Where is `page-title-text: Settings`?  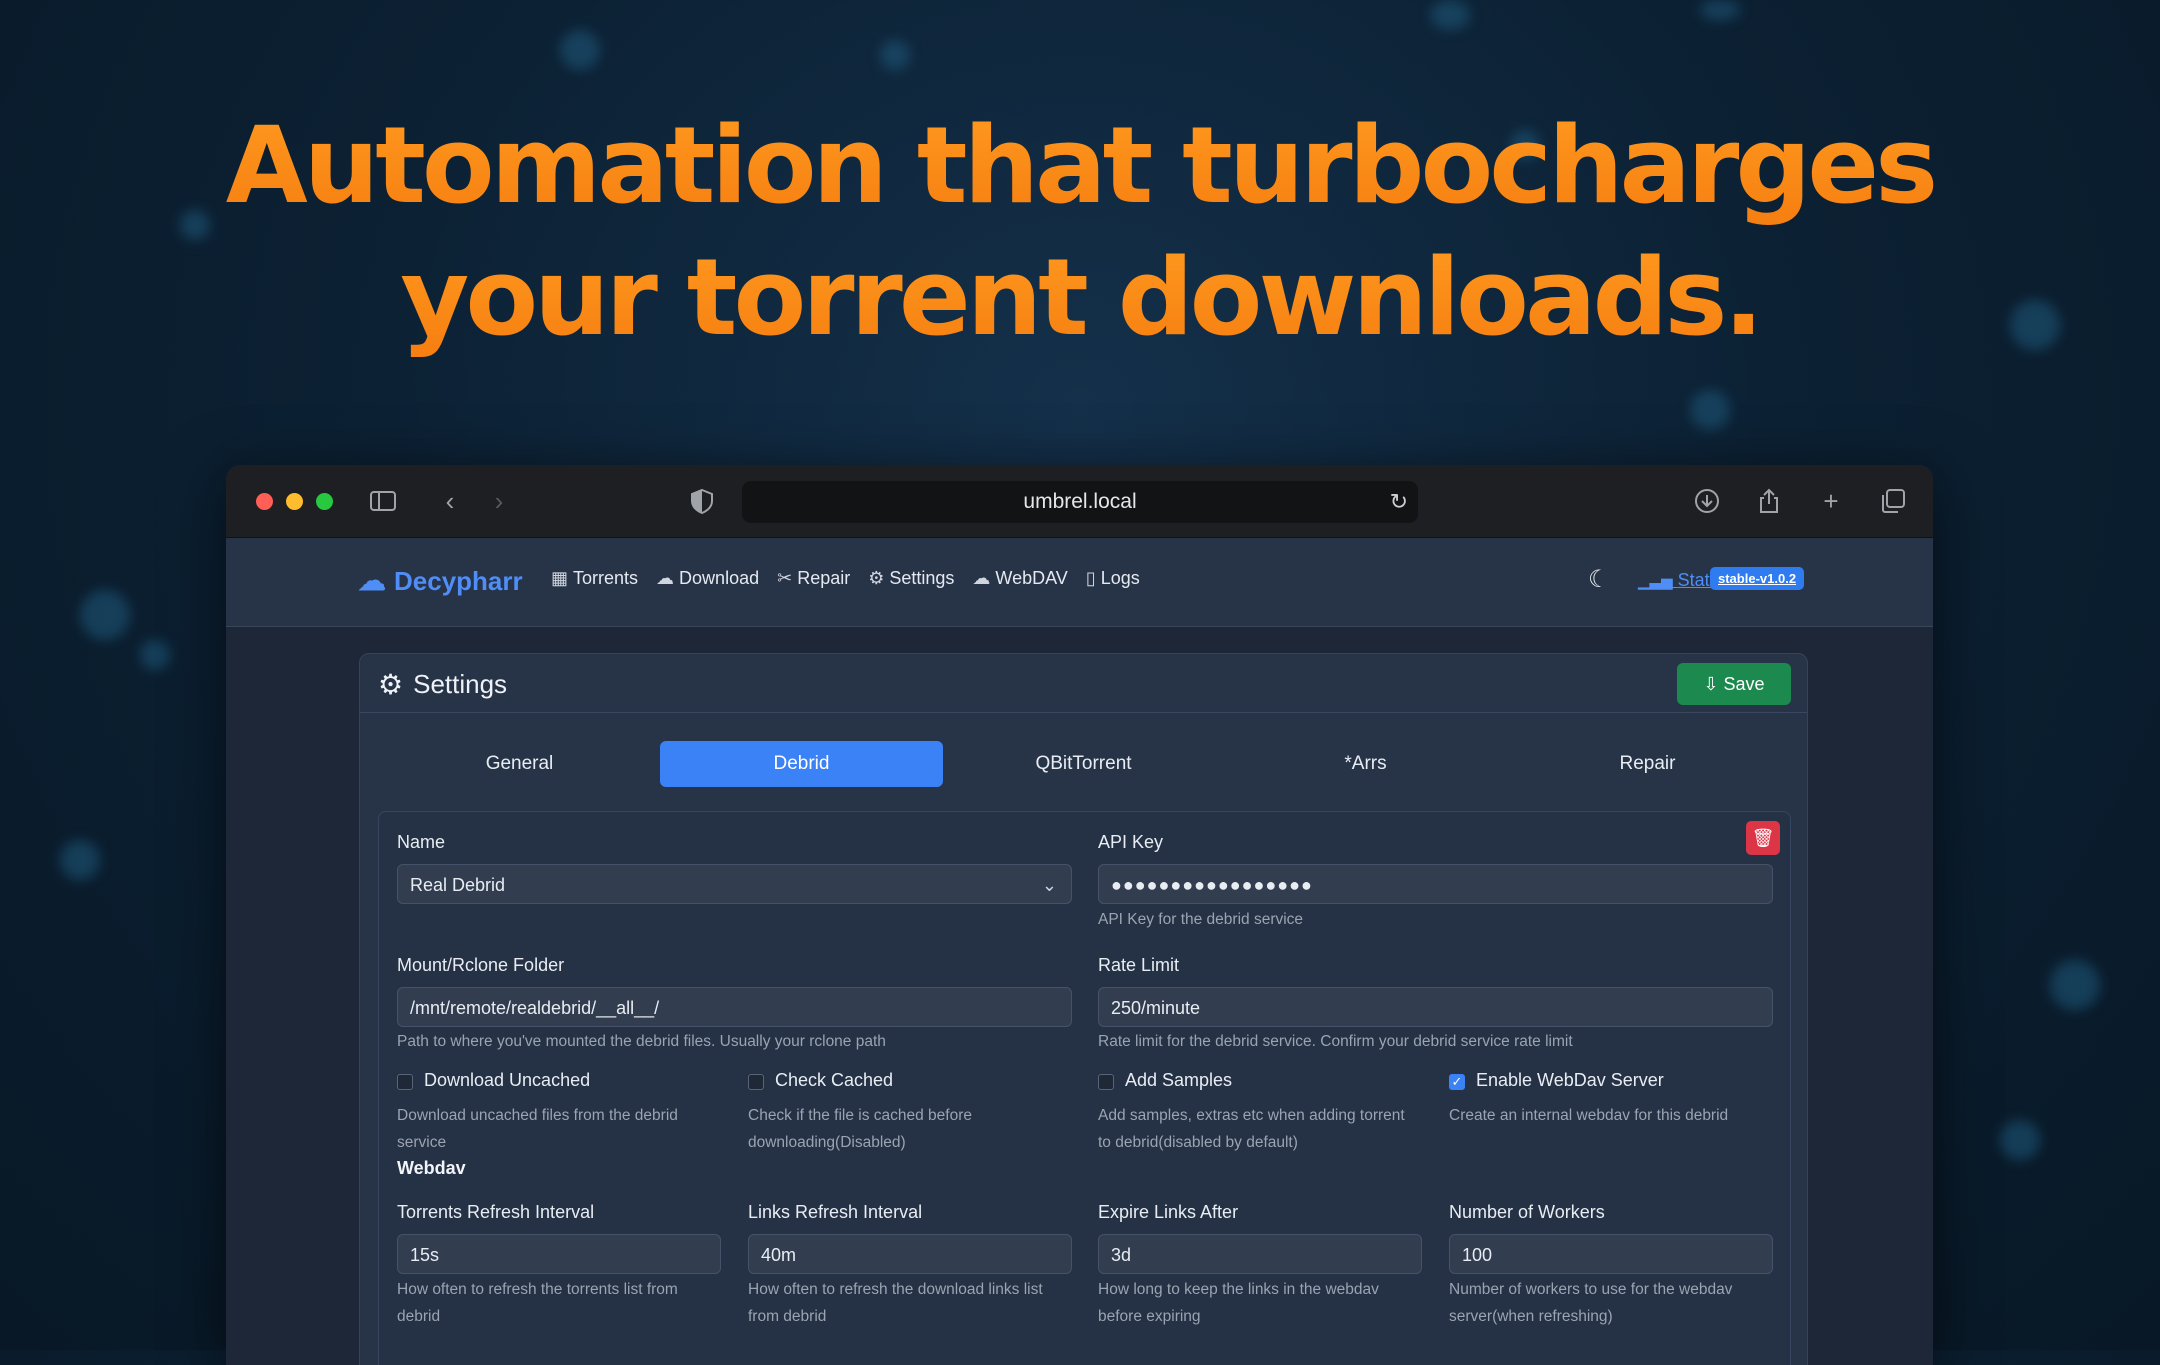 page-title-text: Settings is located at coordinates (460, 684).